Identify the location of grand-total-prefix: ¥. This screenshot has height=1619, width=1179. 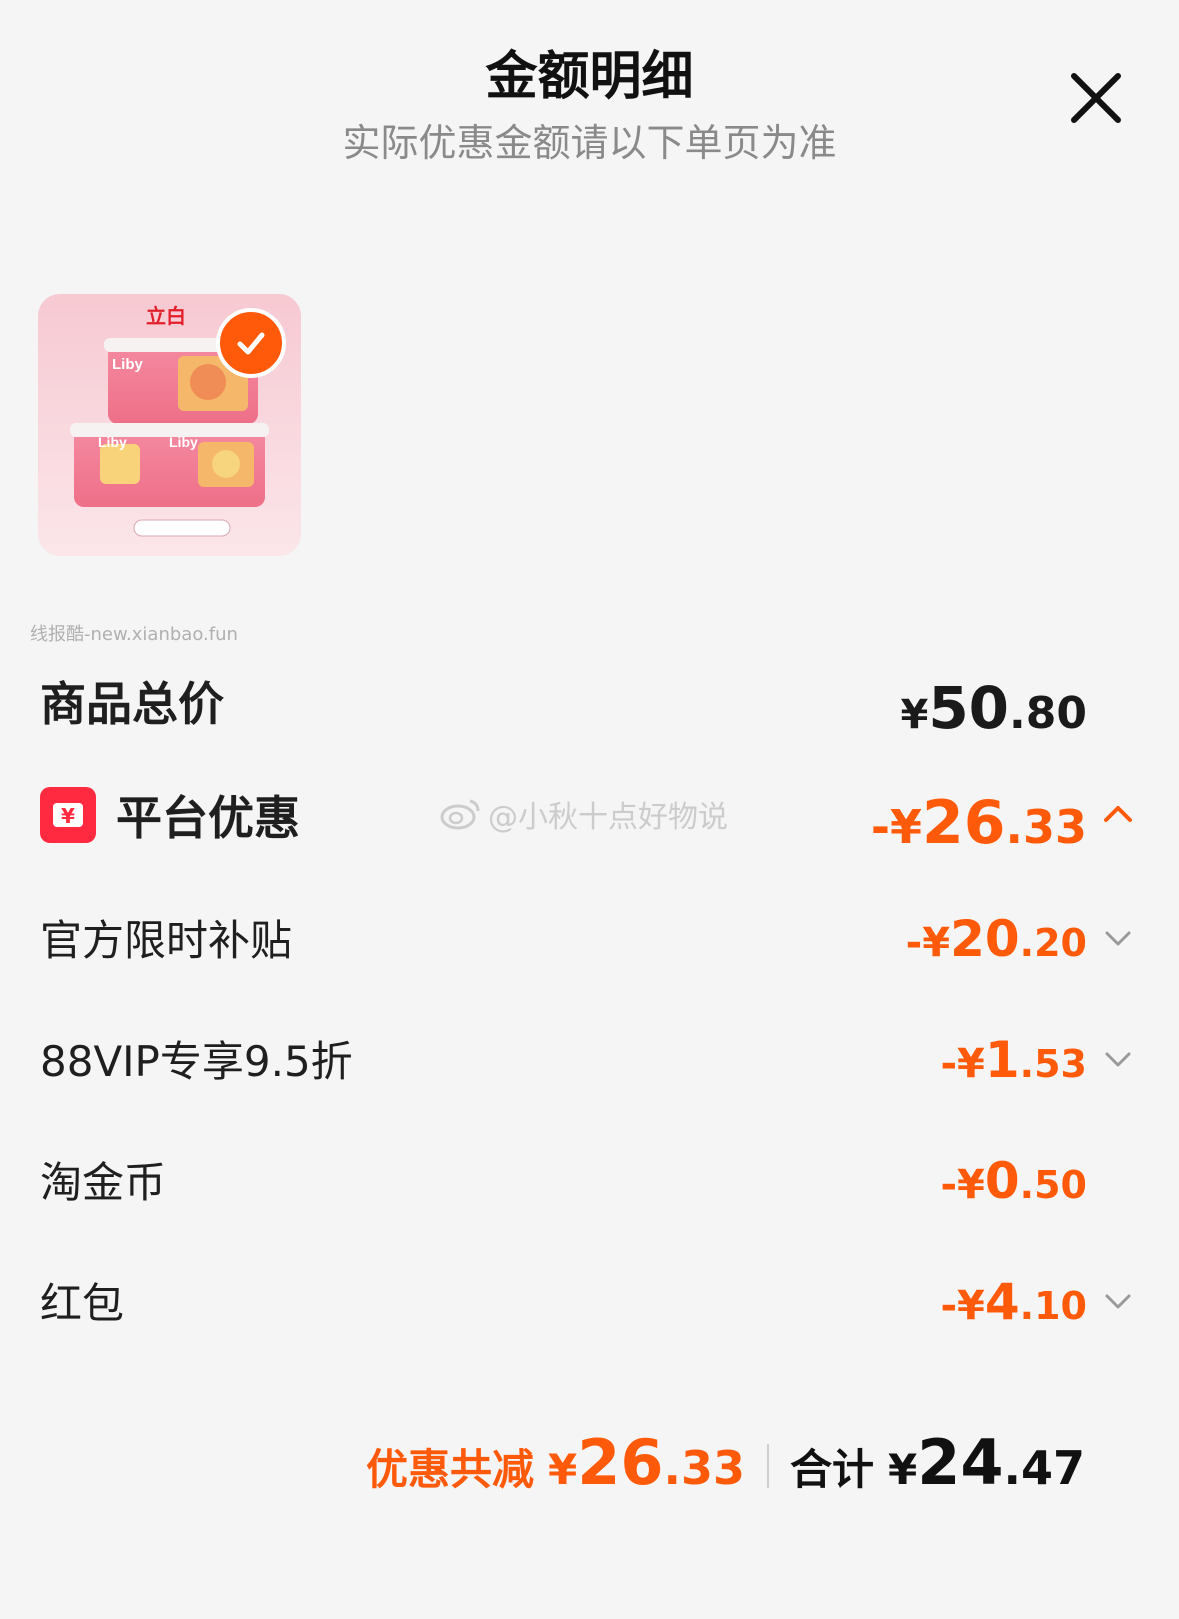
(903, 1469).